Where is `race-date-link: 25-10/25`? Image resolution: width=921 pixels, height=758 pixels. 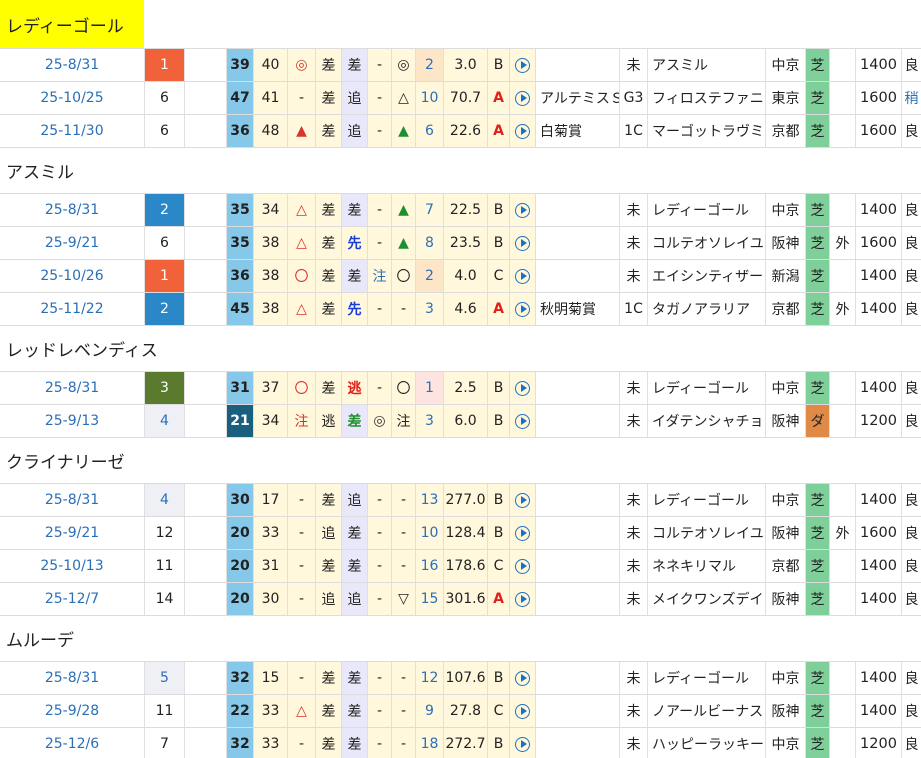 race-date-link: 25-10/25 is located at coordinates (72, 98).